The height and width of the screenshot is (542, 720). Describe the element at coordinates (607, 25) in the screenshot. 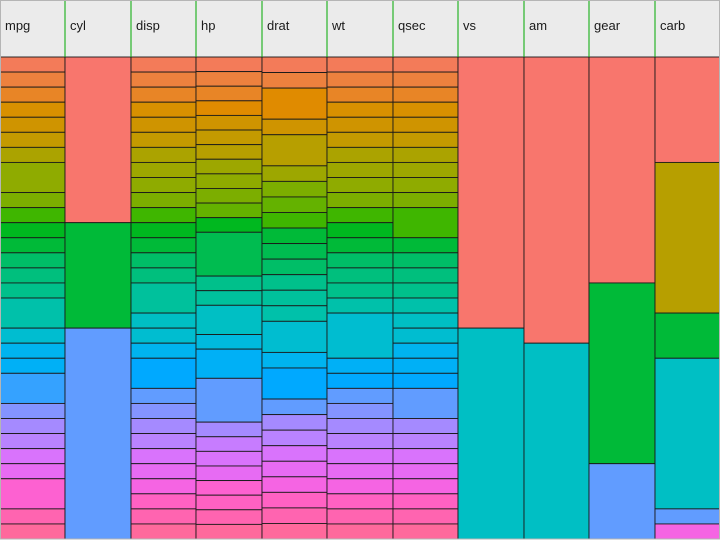

I see `column-header-gear: gear` at that location.